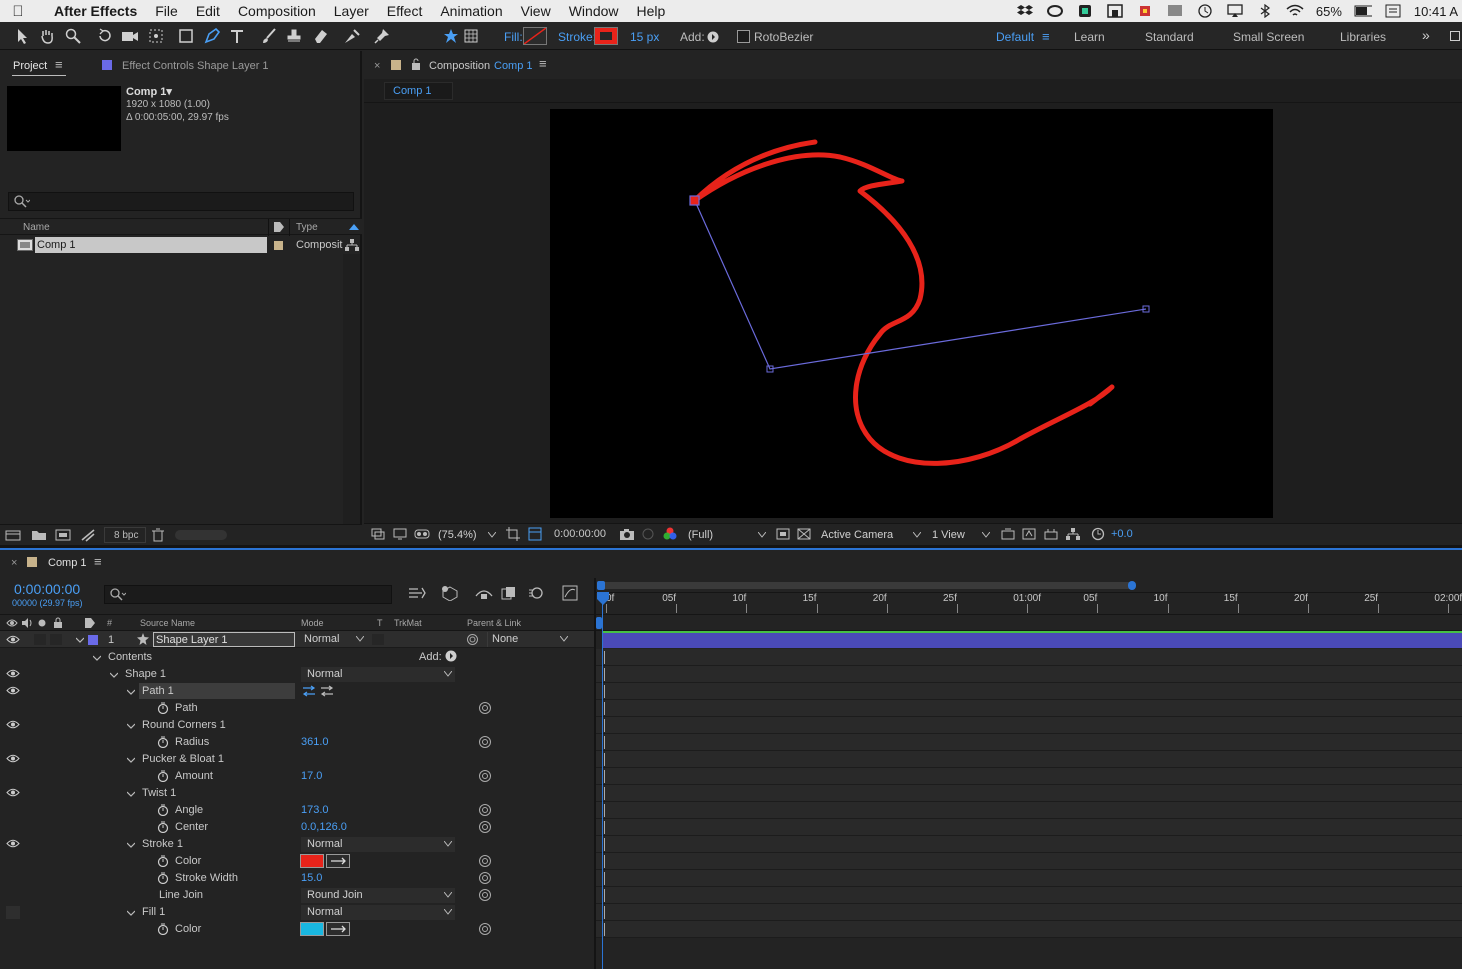 This screenshot has width=1462, height=969. Describe the element at coordinates (352, 36) in the screenshot. I see `roto-brush-tool-icon` at that location.